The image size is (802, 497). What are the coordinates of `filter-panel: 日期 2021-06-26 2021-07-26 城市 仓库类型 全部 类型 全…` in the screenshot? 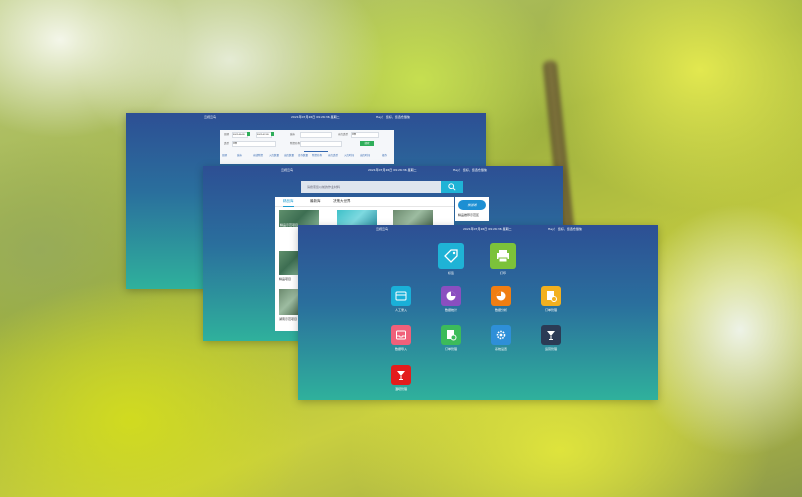 It's located at (307, 147).